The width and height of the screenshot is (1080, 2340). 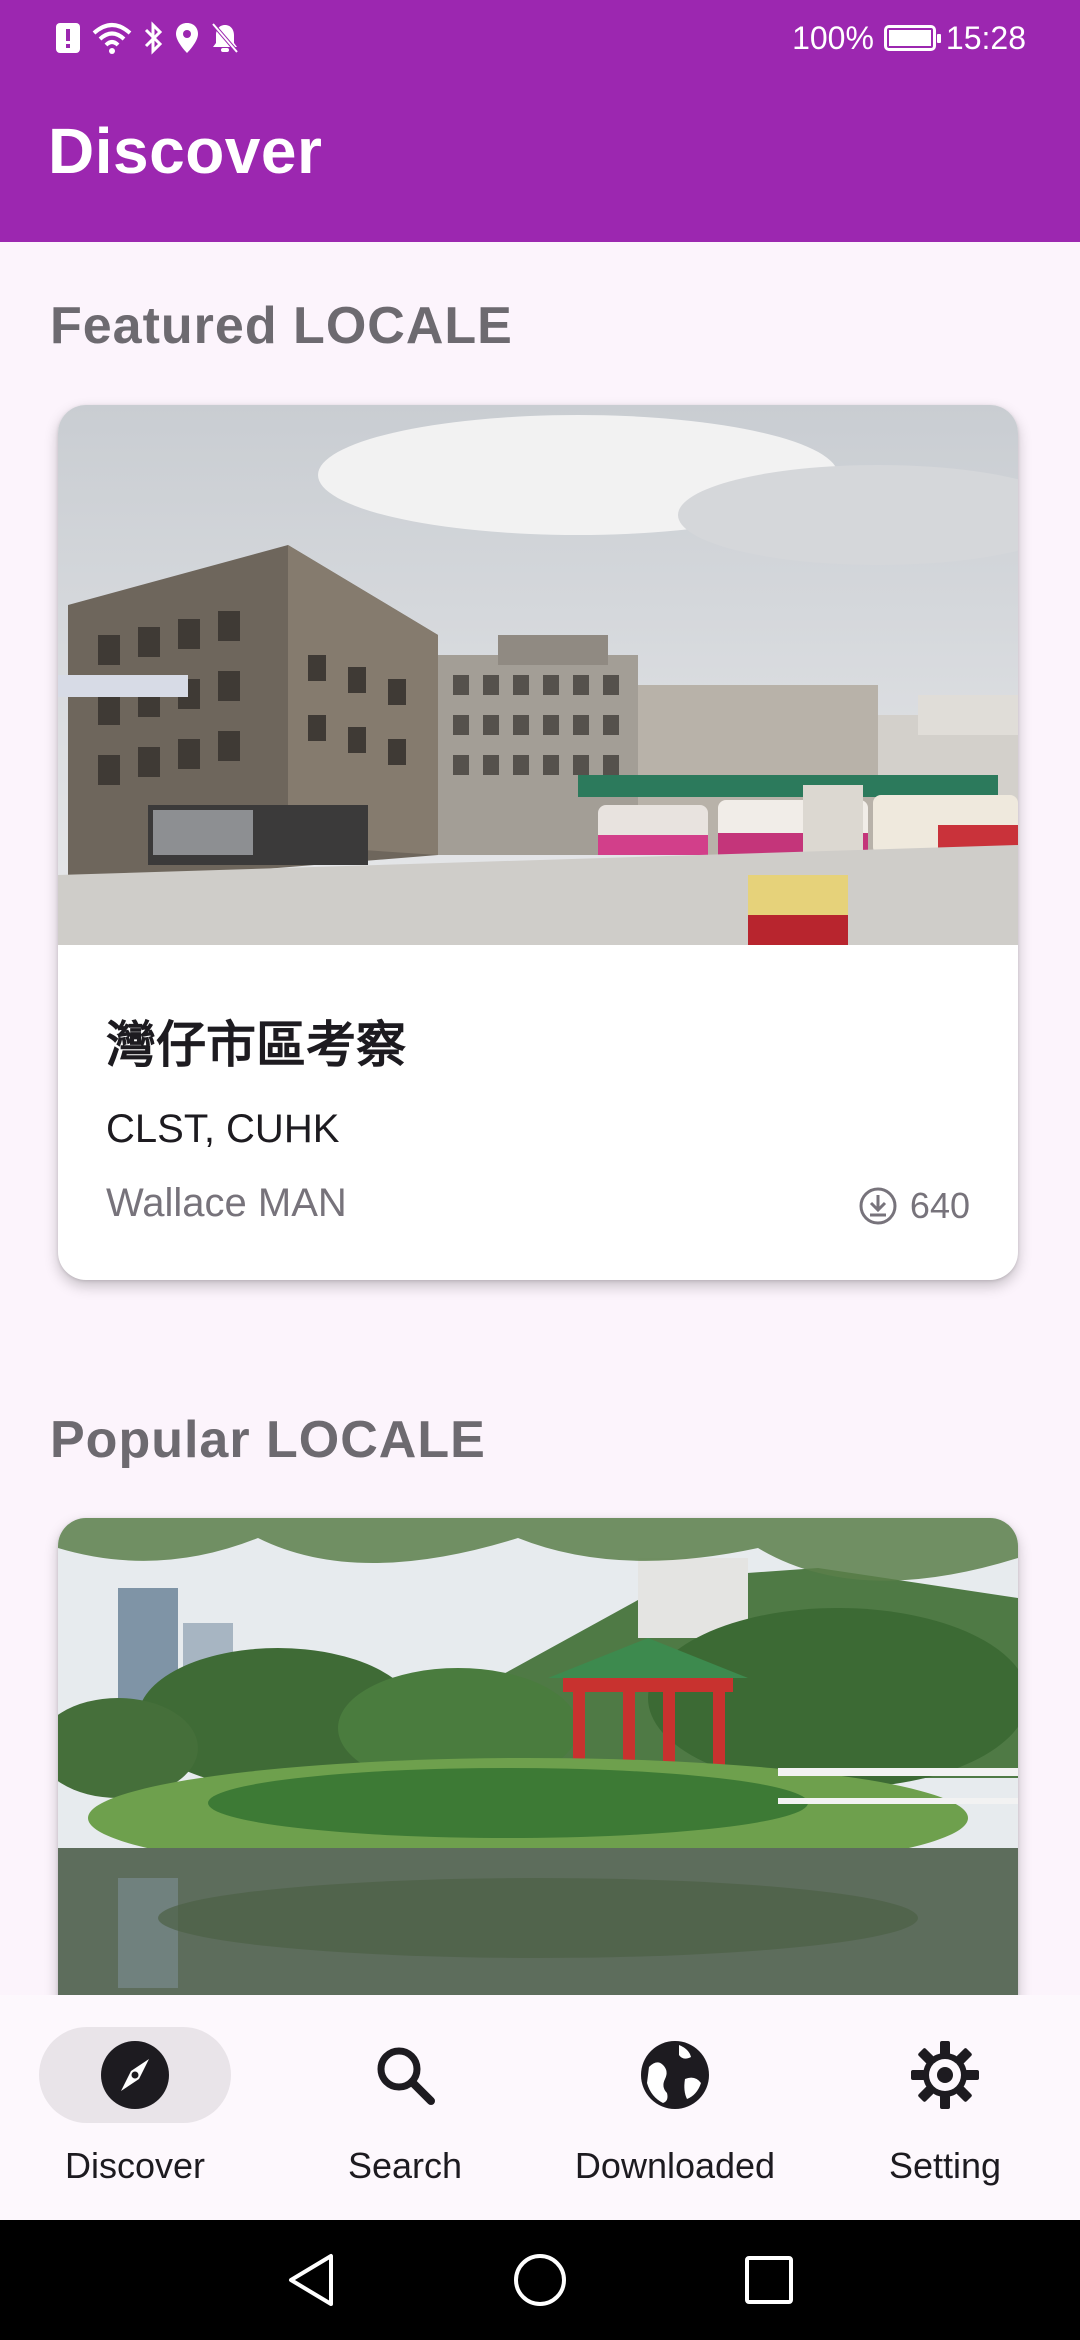 I want to click on home-icon, so click(x=540, y=2280).